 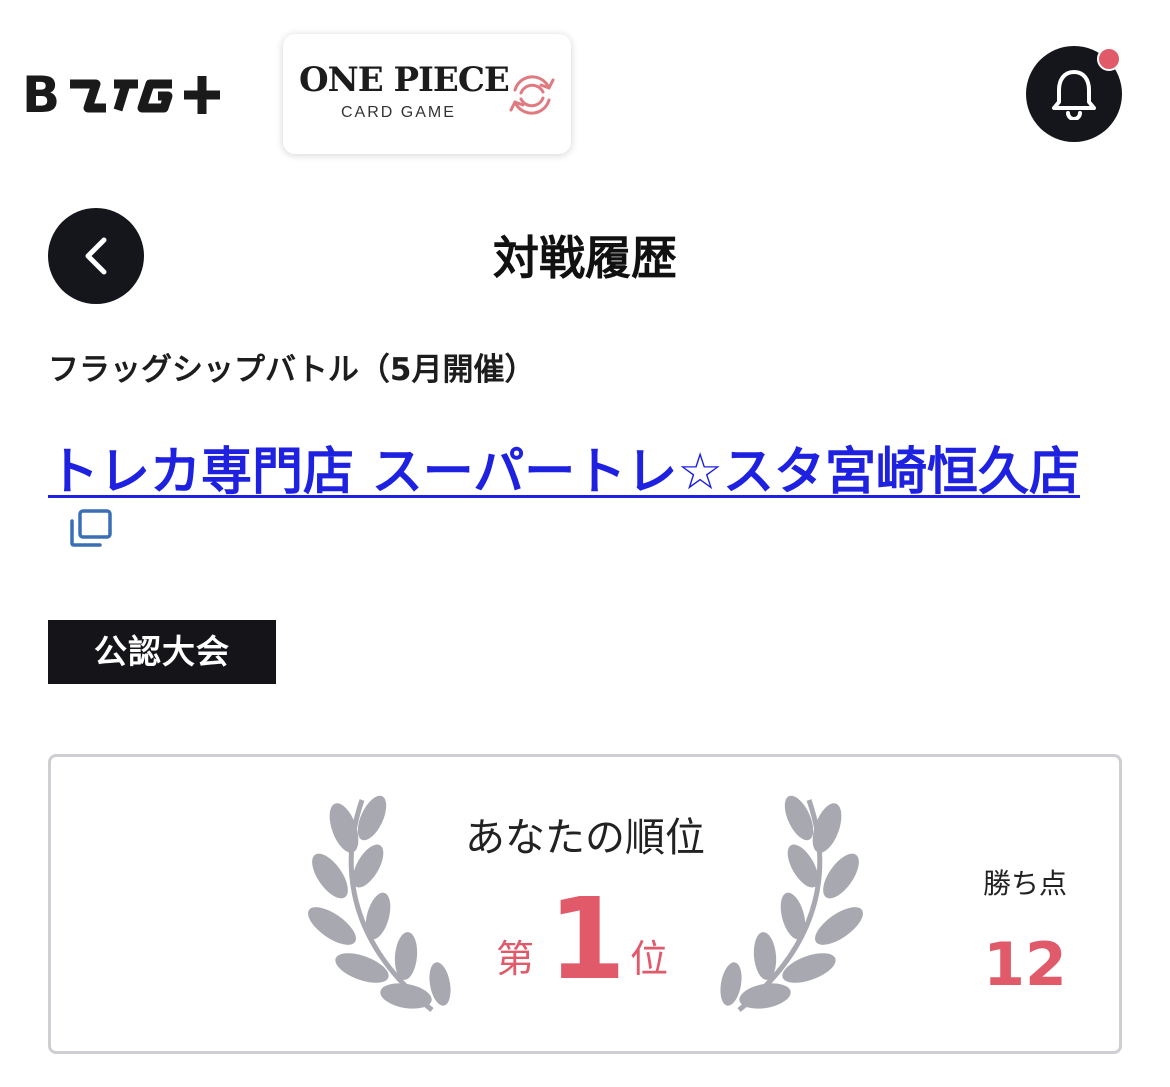 I want to click on points-value: 12, so click(x=1025, y=965).